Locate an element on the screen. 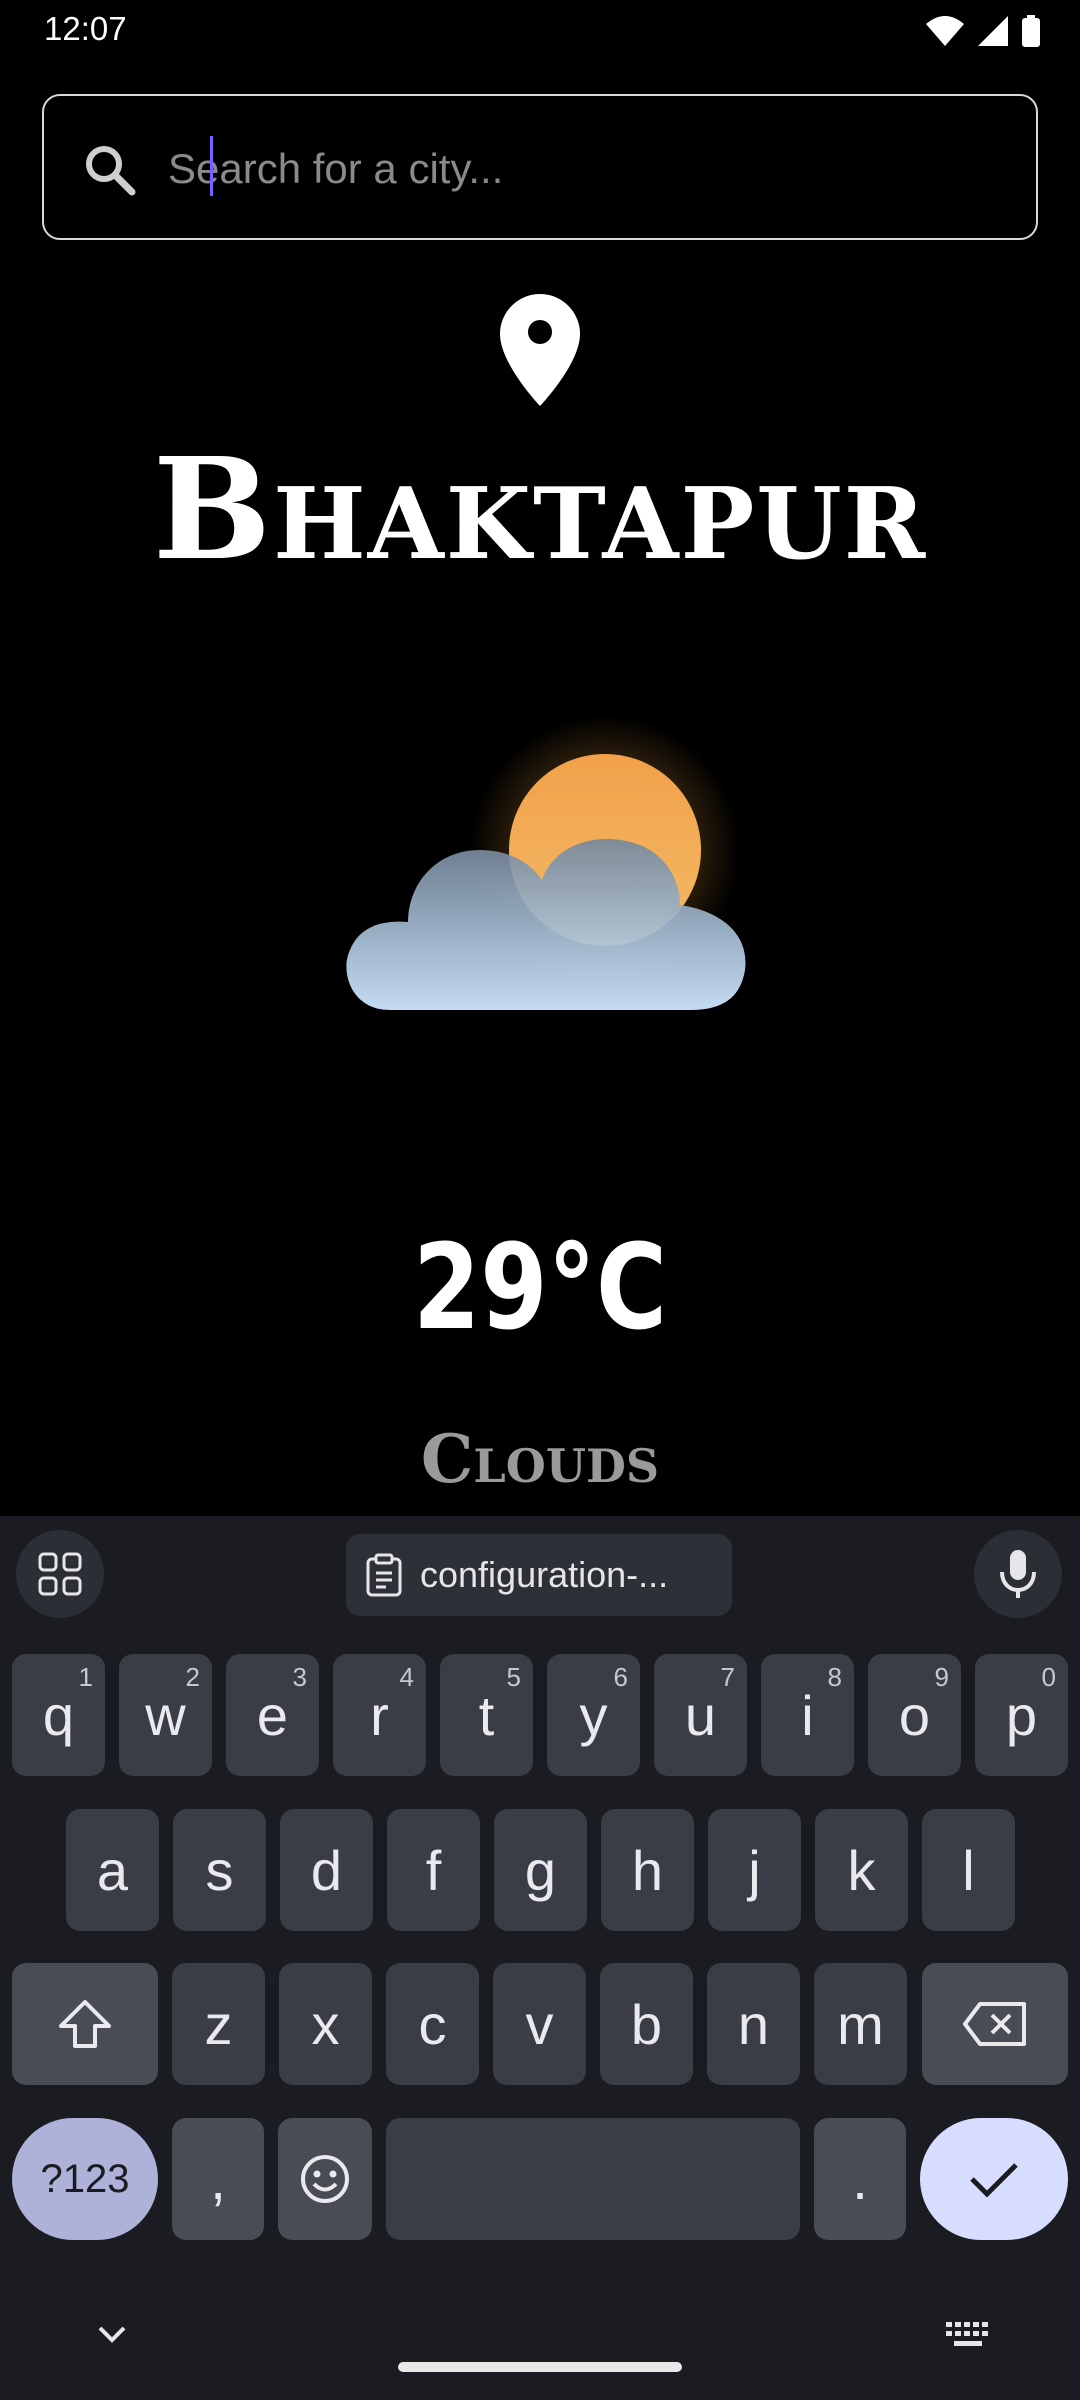 This screenshot has height=2400, width=1080. key-hint: 3 is located at coordinates (299, 1677).